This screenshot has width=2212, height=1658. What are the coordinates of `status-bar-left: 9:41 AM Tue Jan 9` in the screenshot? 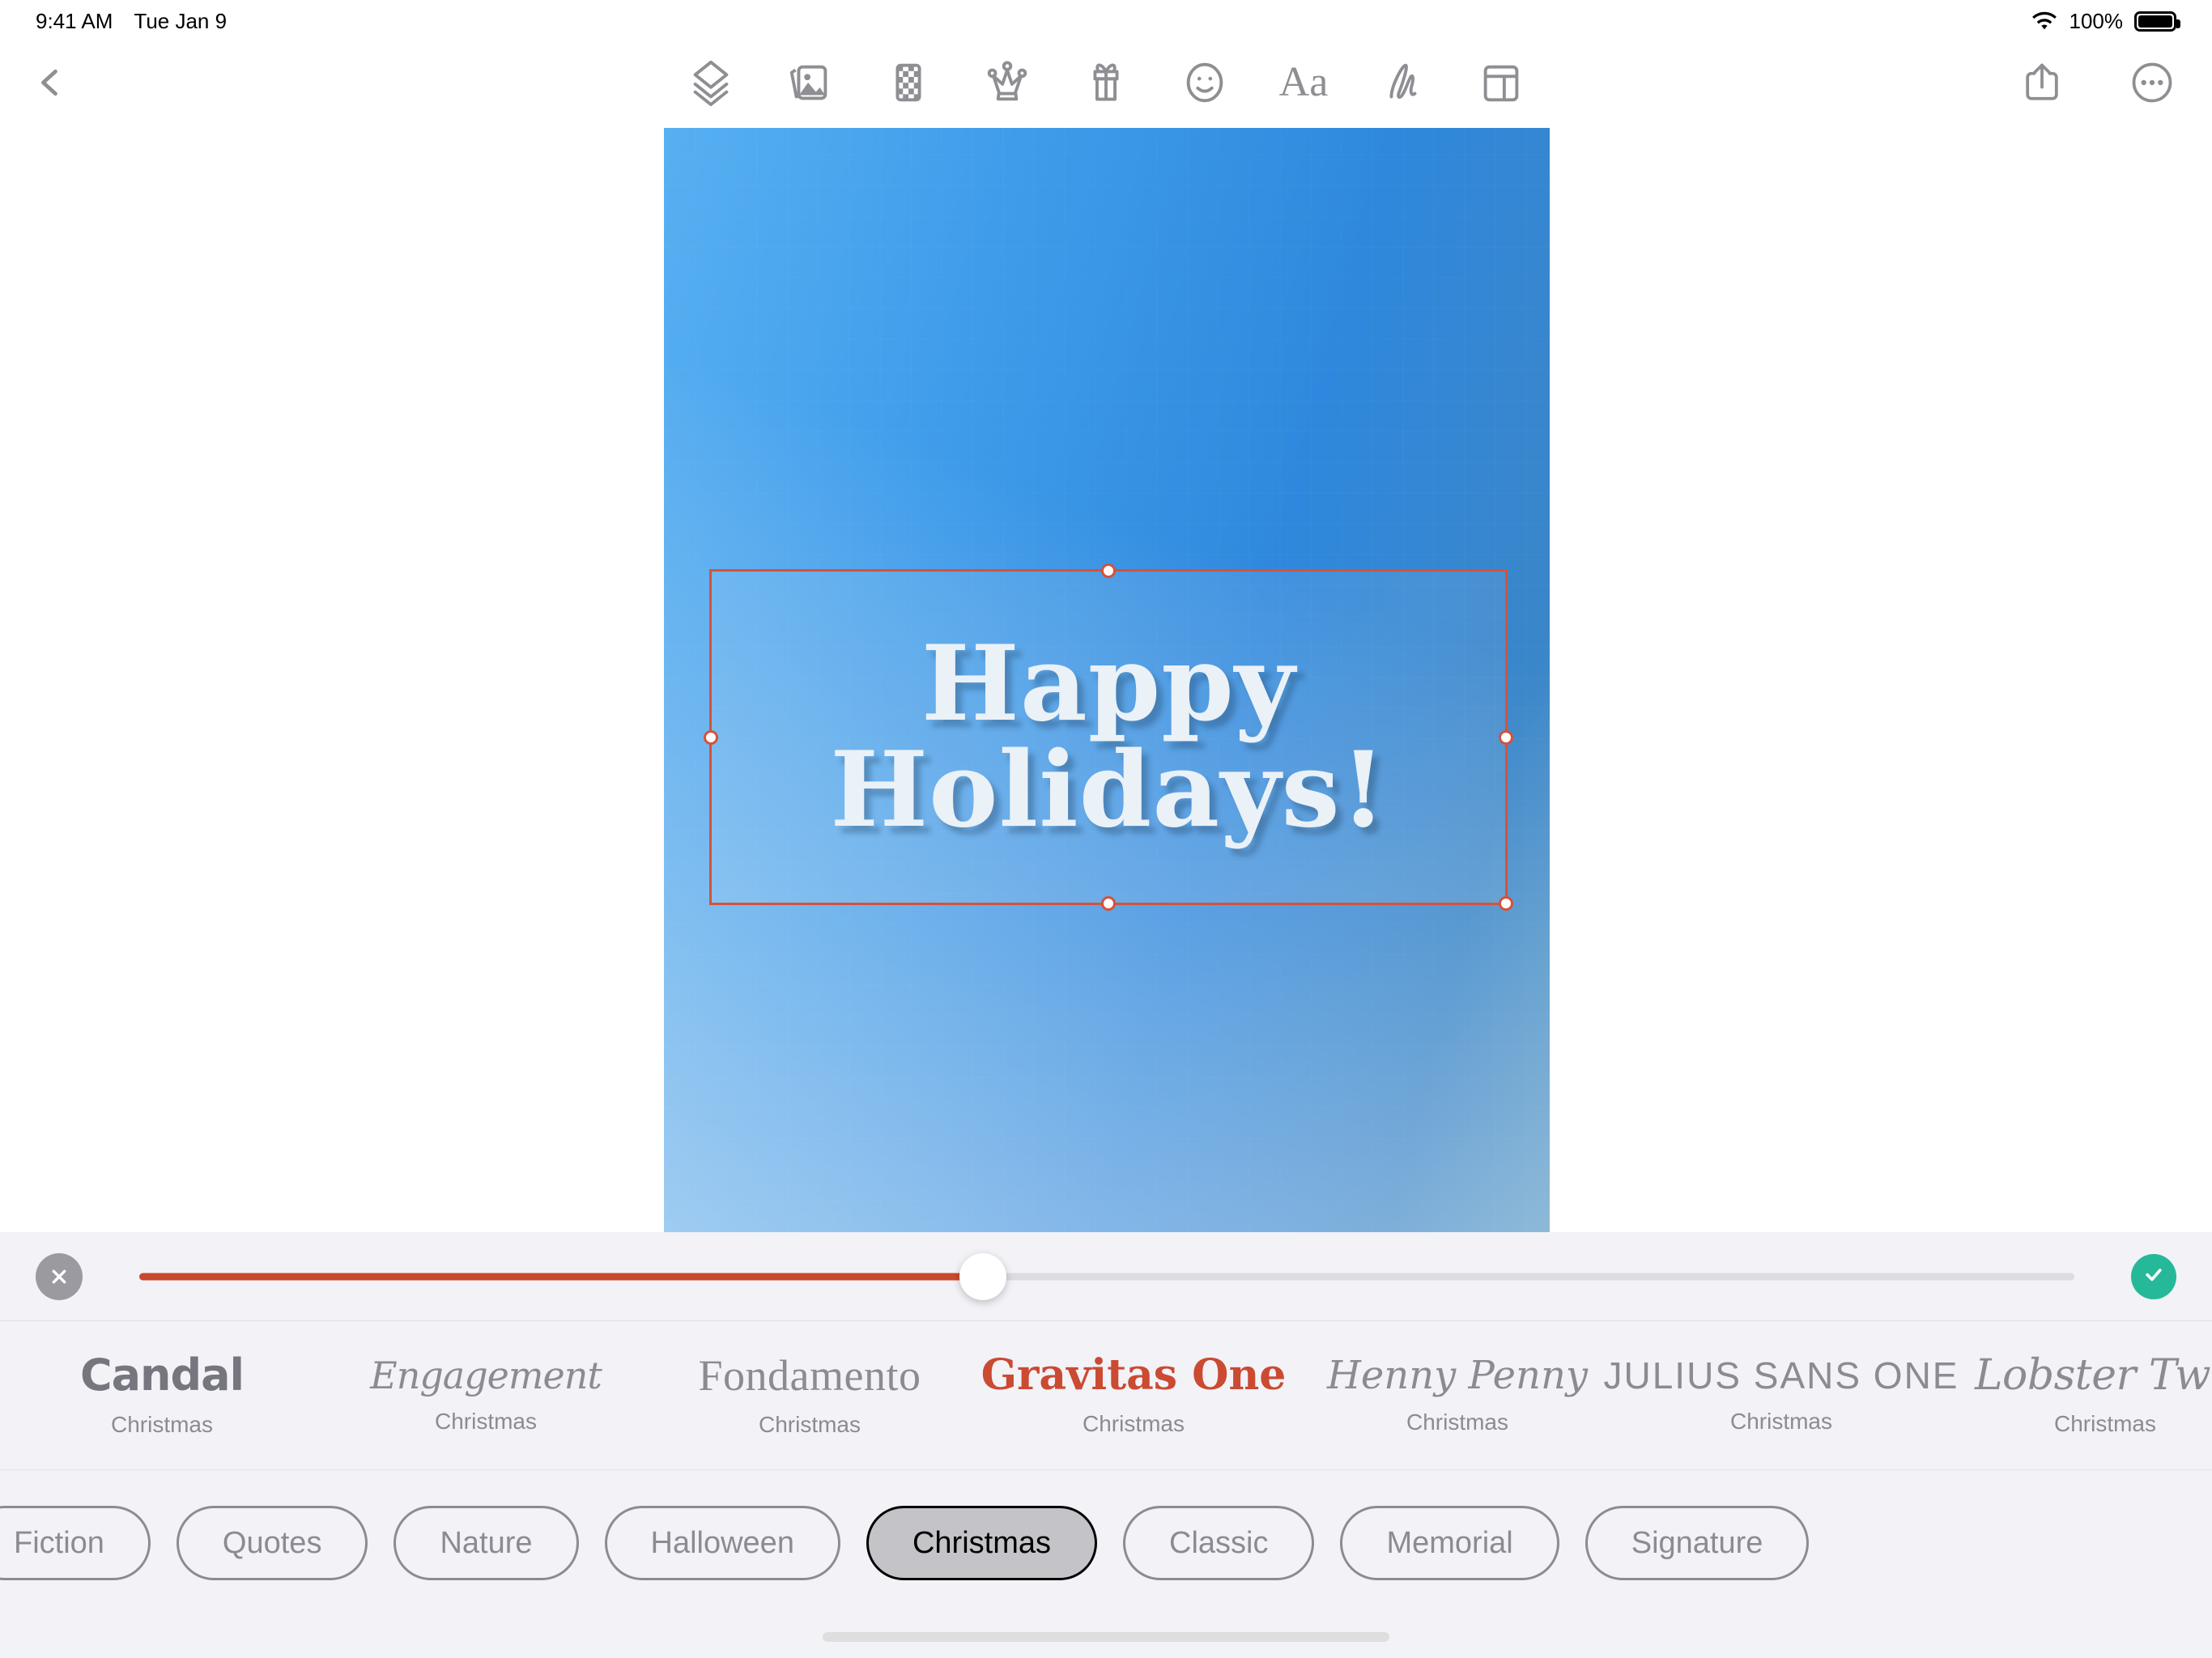 It's located at (132, 21).